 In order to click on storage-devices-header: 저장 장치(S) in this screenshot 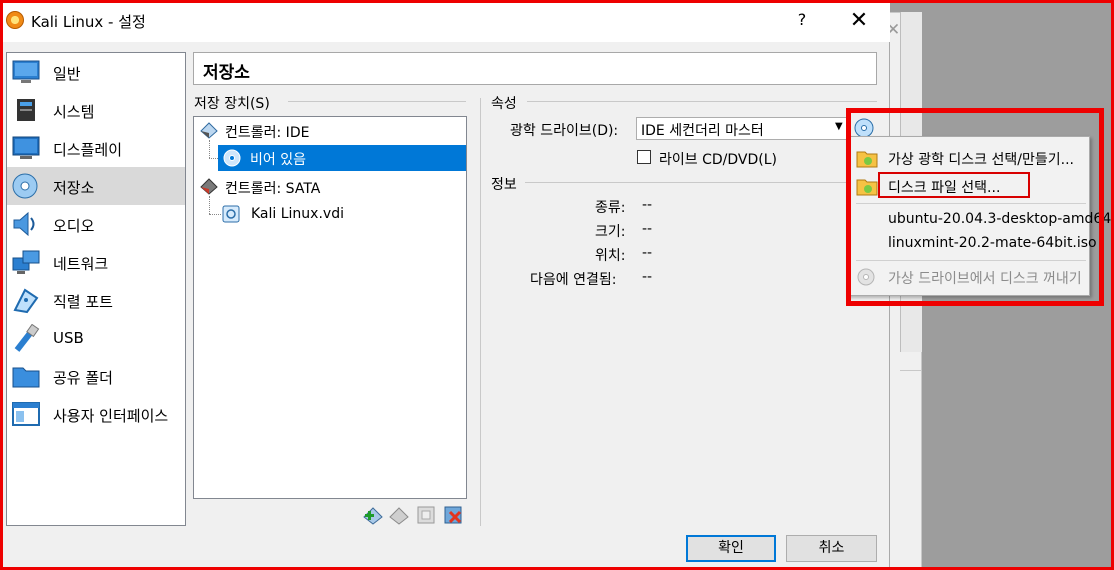, I will do `click(232, 104)`.